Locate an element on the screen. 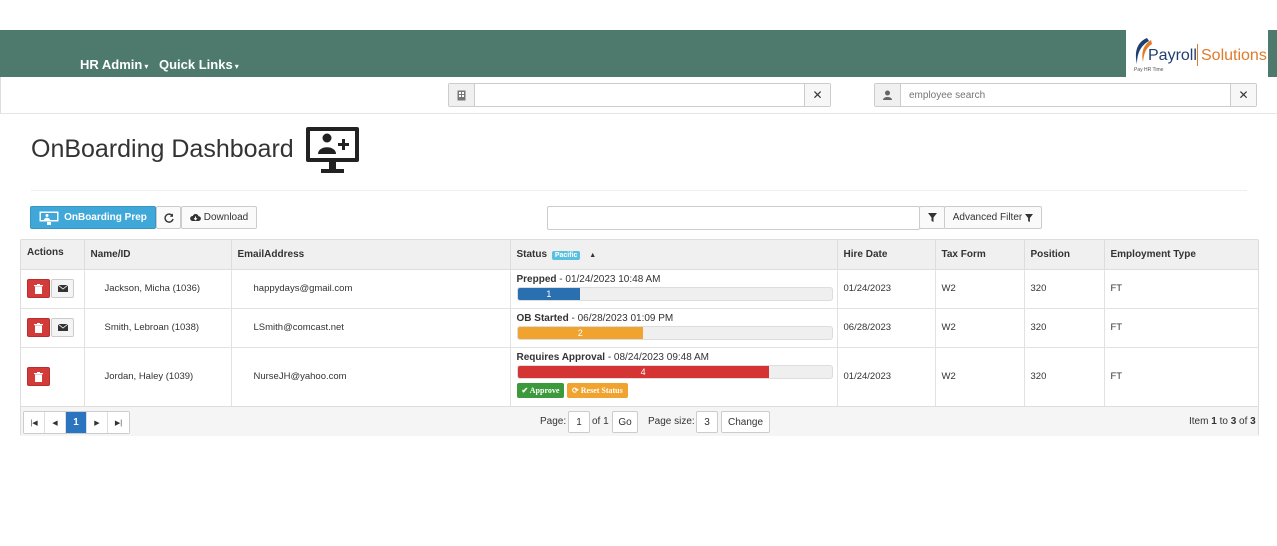  status-cell: OB Started - 06/28/2023 01:09 PM 2 is located at coordinates (674, 328).